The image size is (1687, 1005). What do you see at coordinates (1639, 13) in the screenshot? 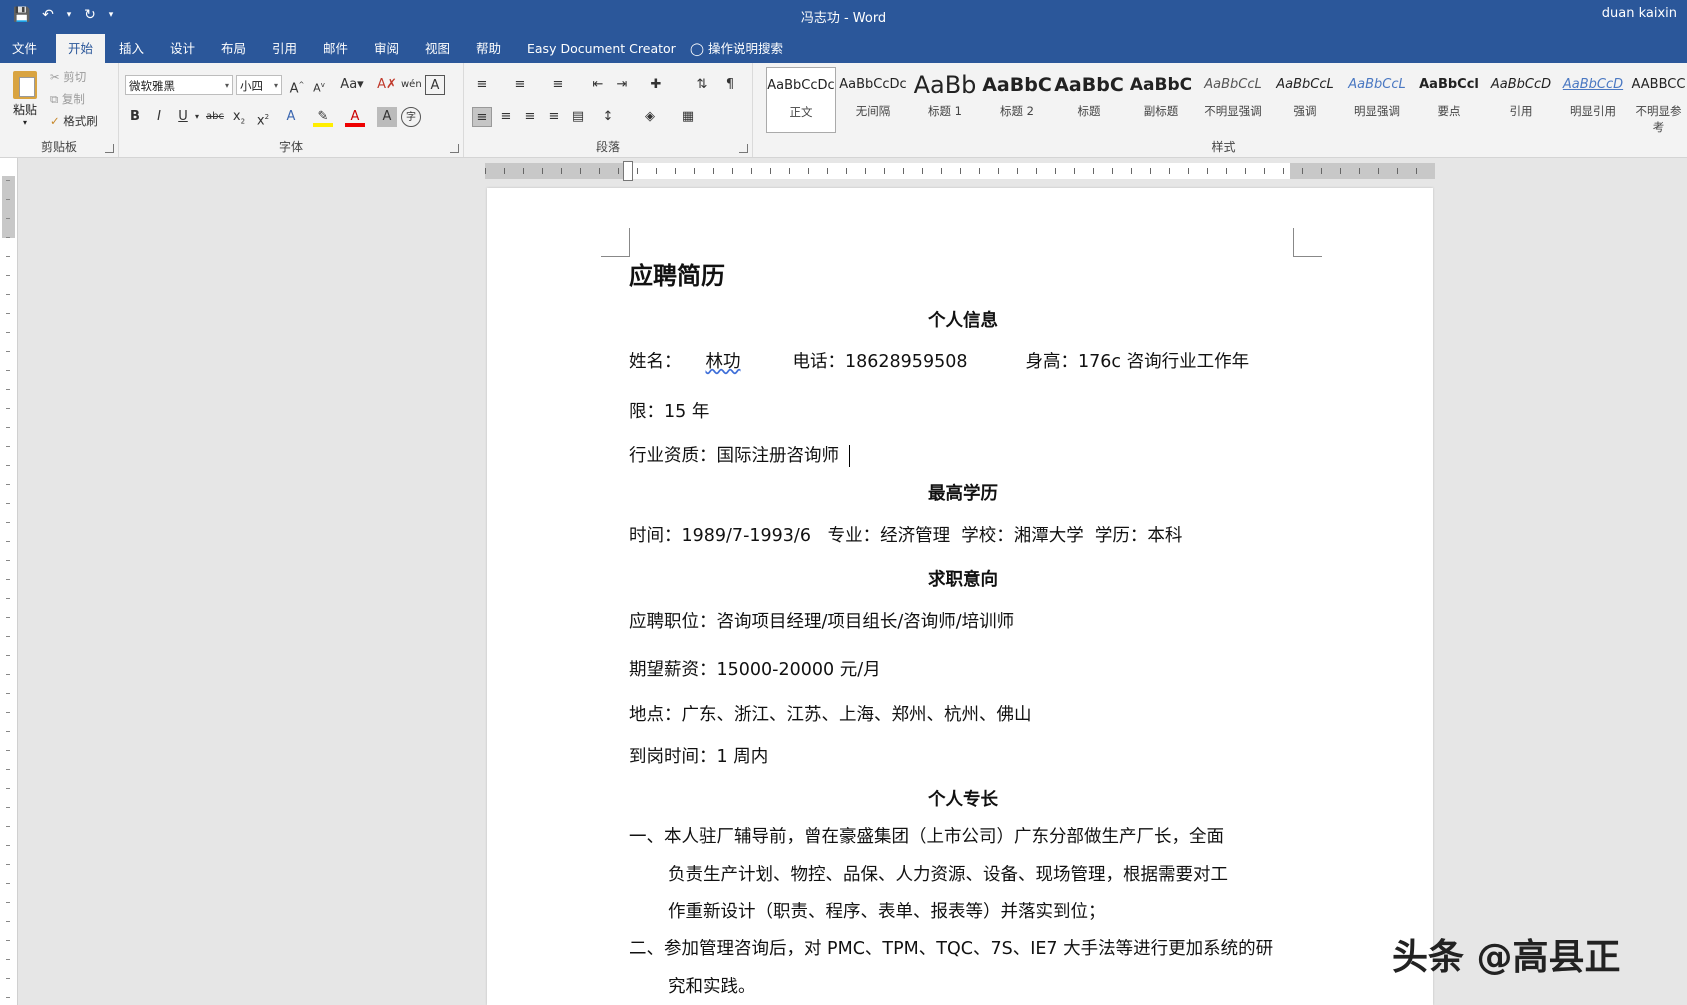
I see `user-name: duan kaixin` at bounding box center [1639, 13].